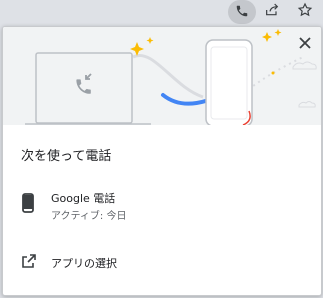 The height and width of the screenshot is (298, 323). Describe the element at coordinates (66, 156) in the screenshot. I see `dialog-title: 次を使って電話` at that location.